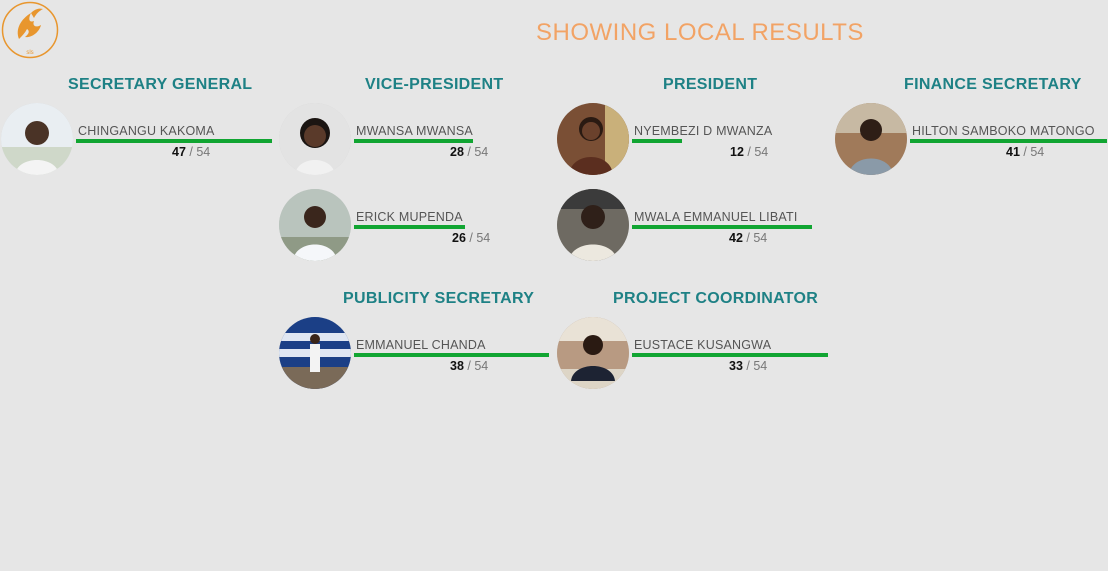 The width and height of the screenshot is (1108, 571). Describe the element at coordinates (697, 140) in the screenshot. I see `candidate-card: NYEMBEZI D MWANZA 12 / 54` at that location.